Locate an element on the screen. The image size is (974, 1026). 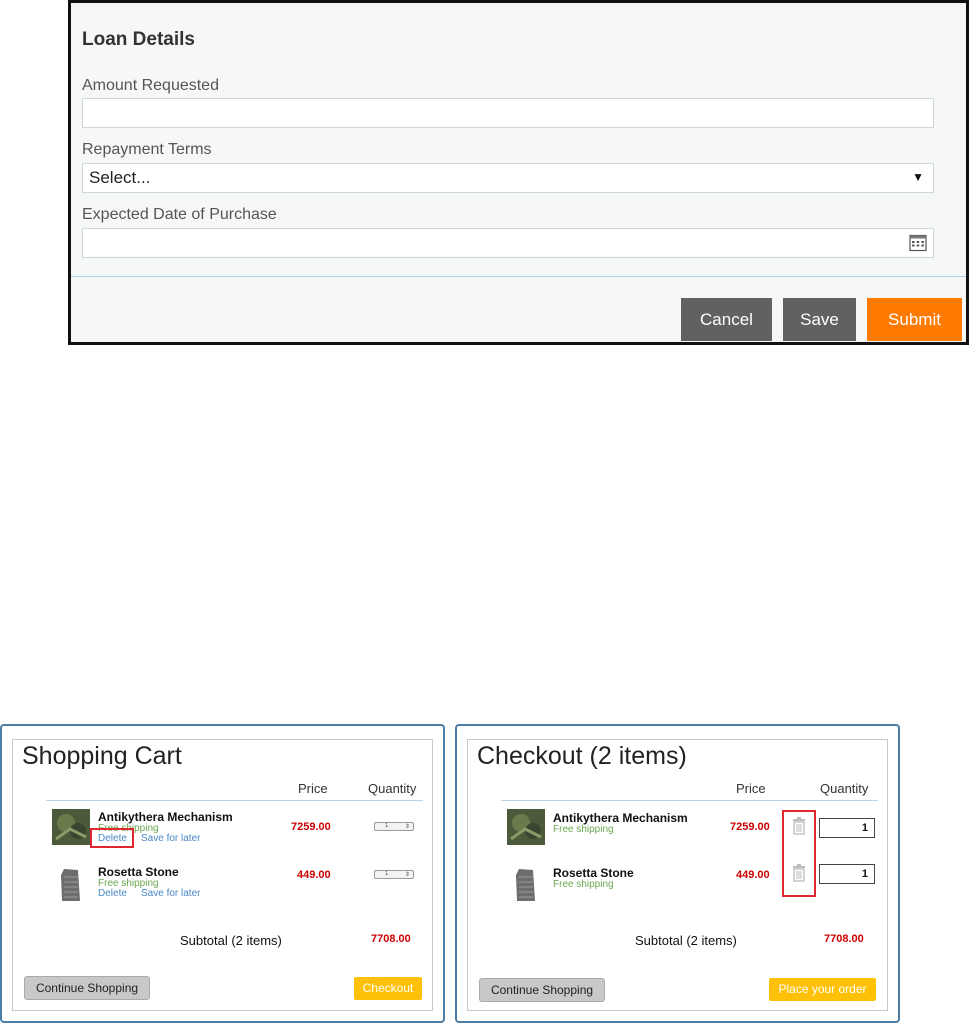
amount-label: Amount Requested is located at coordinates (150, 85).